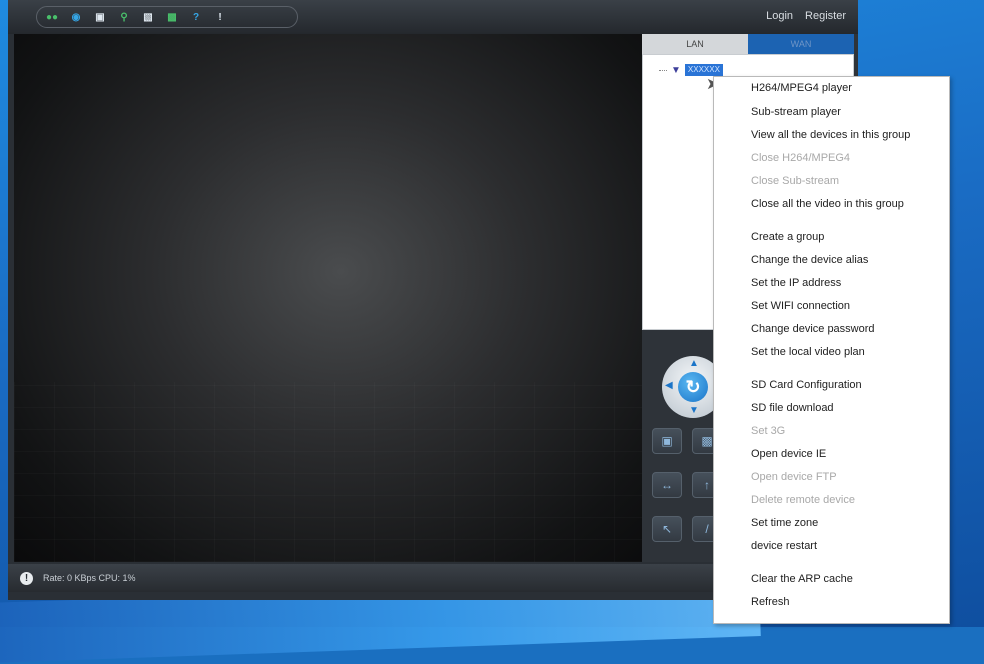 This screenshot has height=664, width=984. Describe the element at coordinates (784, 523) in the screenshot. I see `menu-item: Set time zone` at that location.